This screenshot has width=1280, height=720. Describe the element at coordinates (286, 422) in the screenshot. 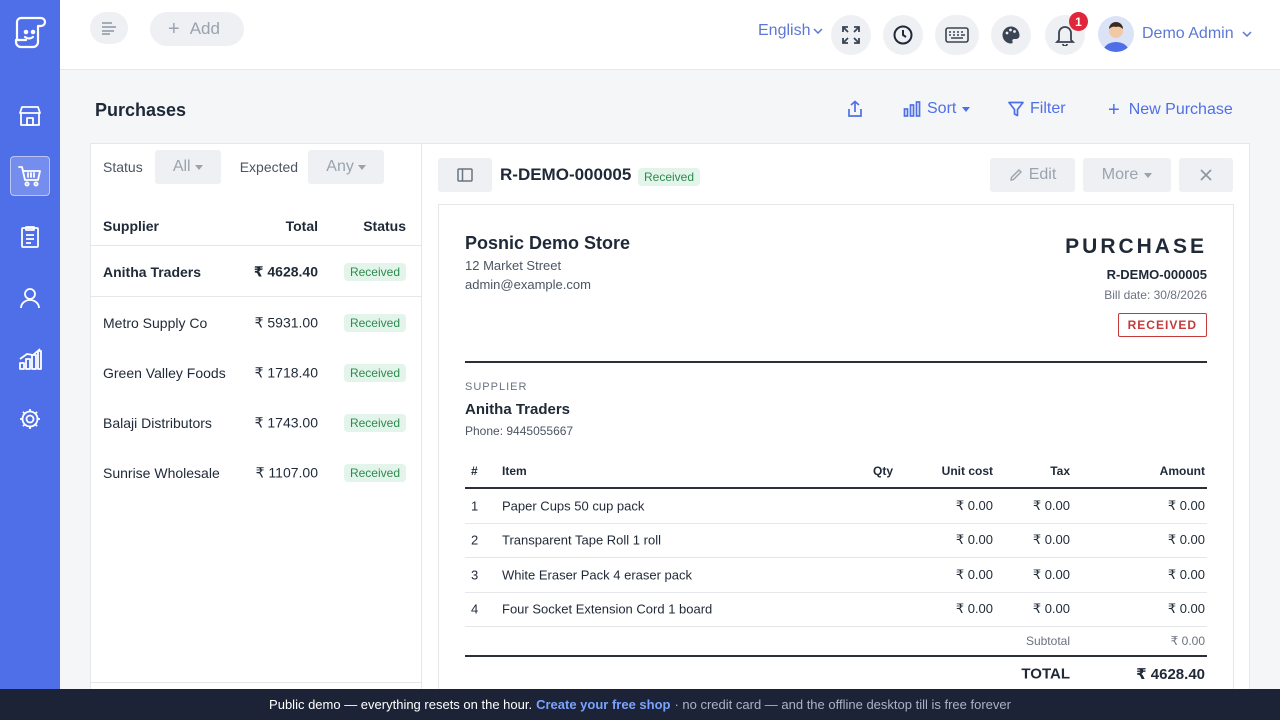

I see `row-total: ₹ 1743.00` at that location.